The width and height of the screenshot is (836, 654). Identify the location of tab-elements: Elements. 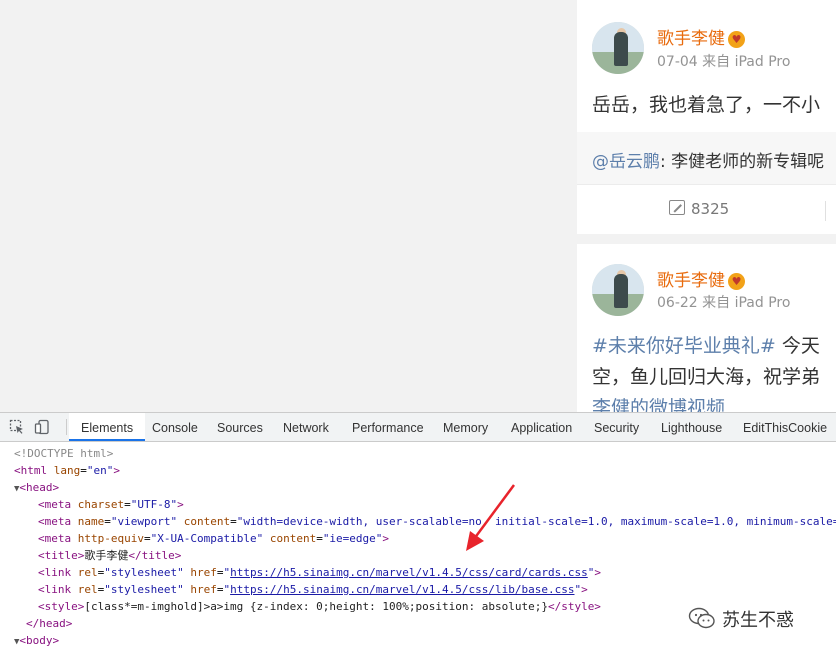
(107, 427).